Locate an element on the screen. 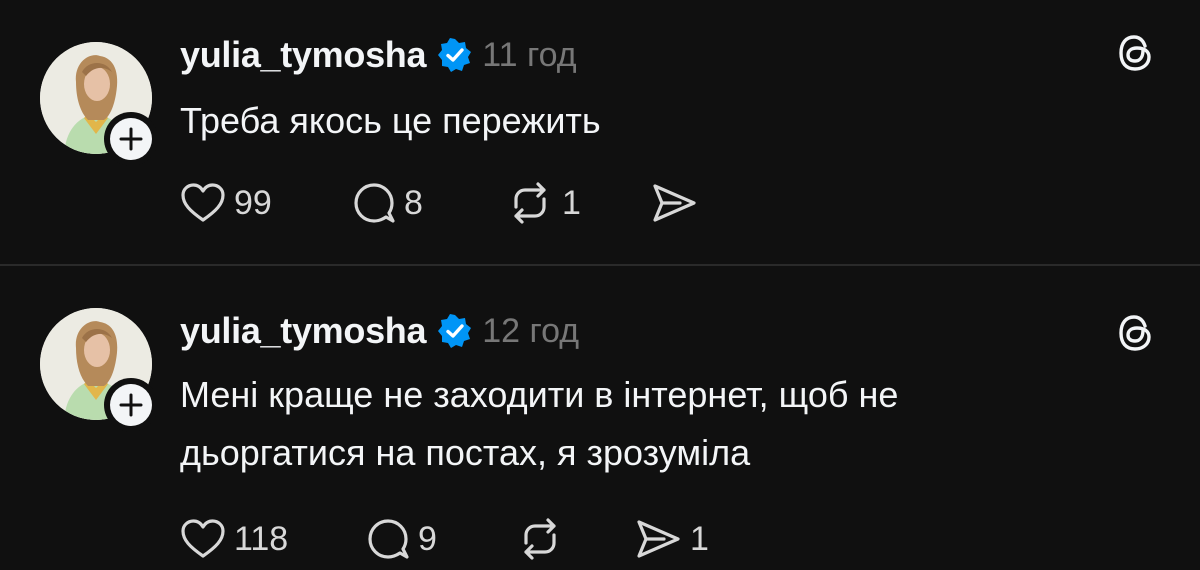 This screenshot has width=1200, height=570. reply-count: 9 is located at coordinates (427, 538).